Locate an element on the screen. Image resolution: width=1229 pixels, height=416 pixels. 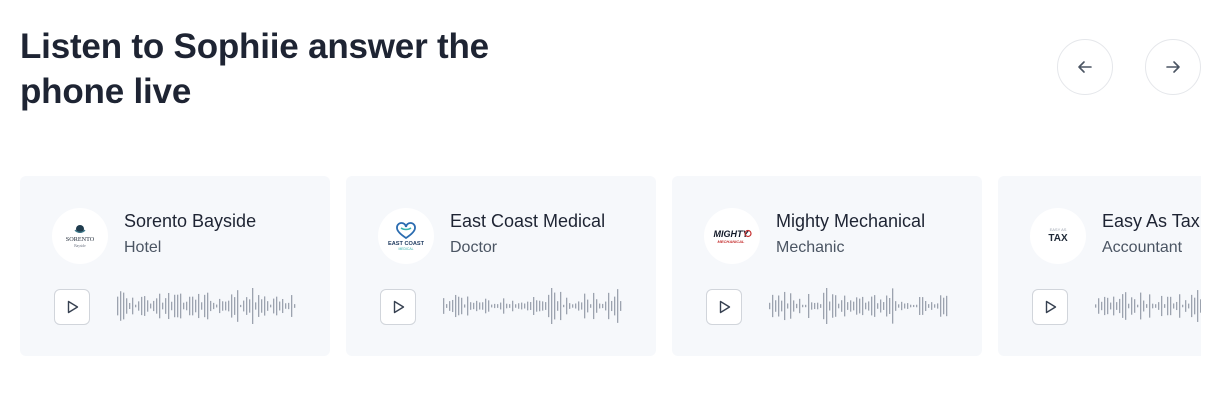
logo-text: MIGHTY is located at coordinates (732, 234).